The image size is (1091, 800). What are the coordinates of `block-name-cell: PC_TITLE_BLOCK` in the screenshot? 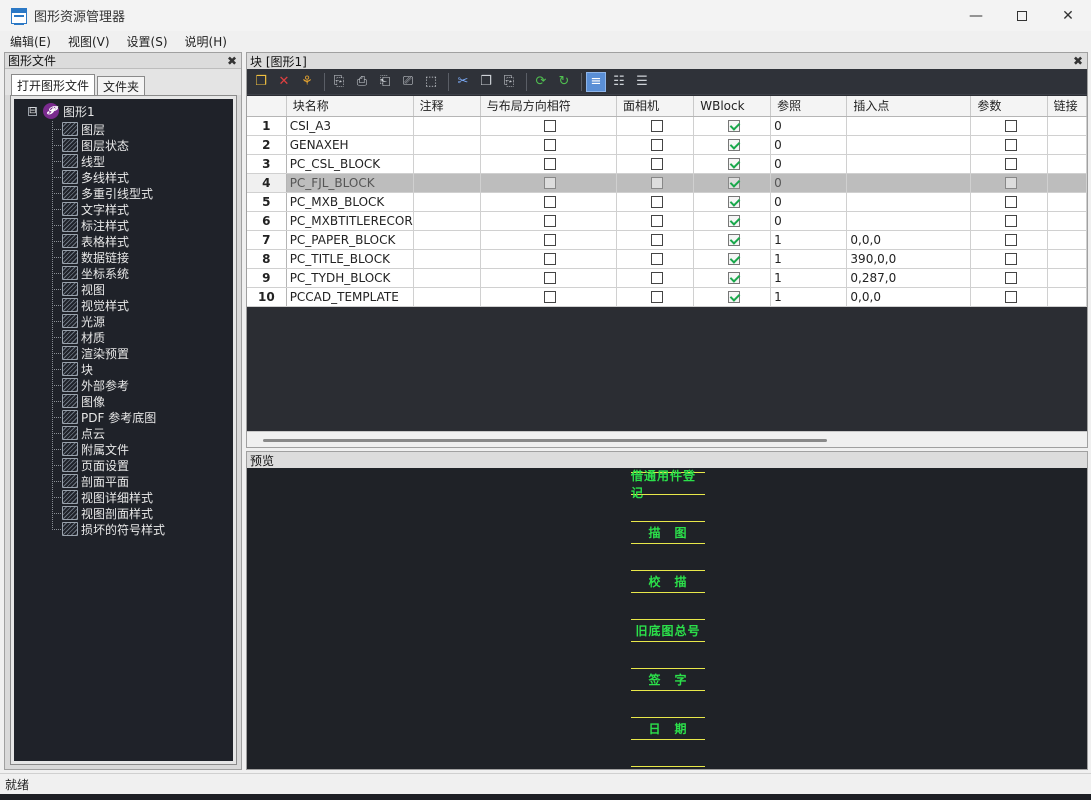 It's located at (350, 259).